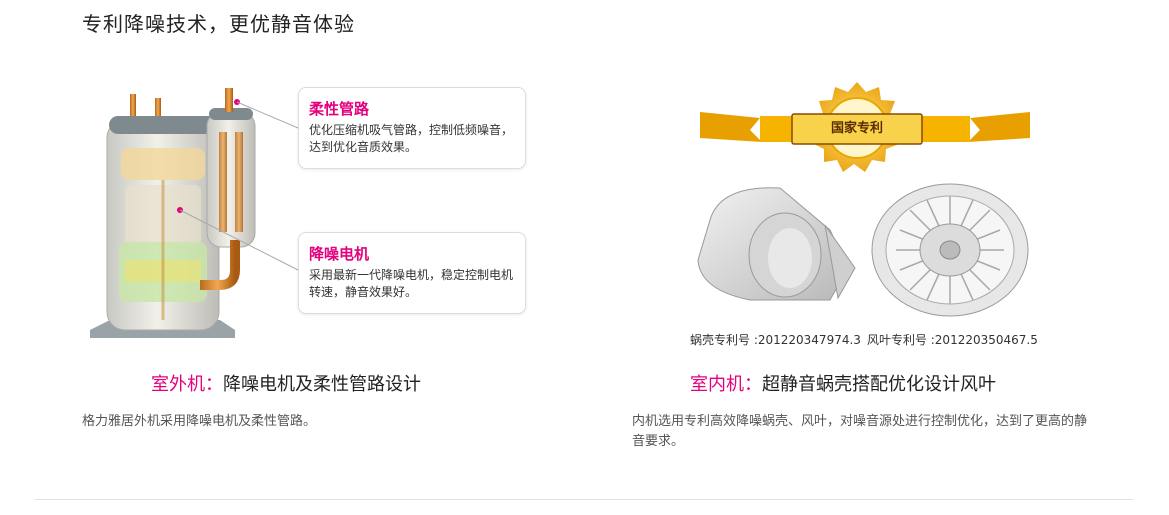 This screenshot has width=1169, height=515. What do you see at coordinates (879, 384) in the screenshot?
I see `indoor-heading-text: 超静音蜗壳搭配优化设计风叶` at bounding box center [879, 384].